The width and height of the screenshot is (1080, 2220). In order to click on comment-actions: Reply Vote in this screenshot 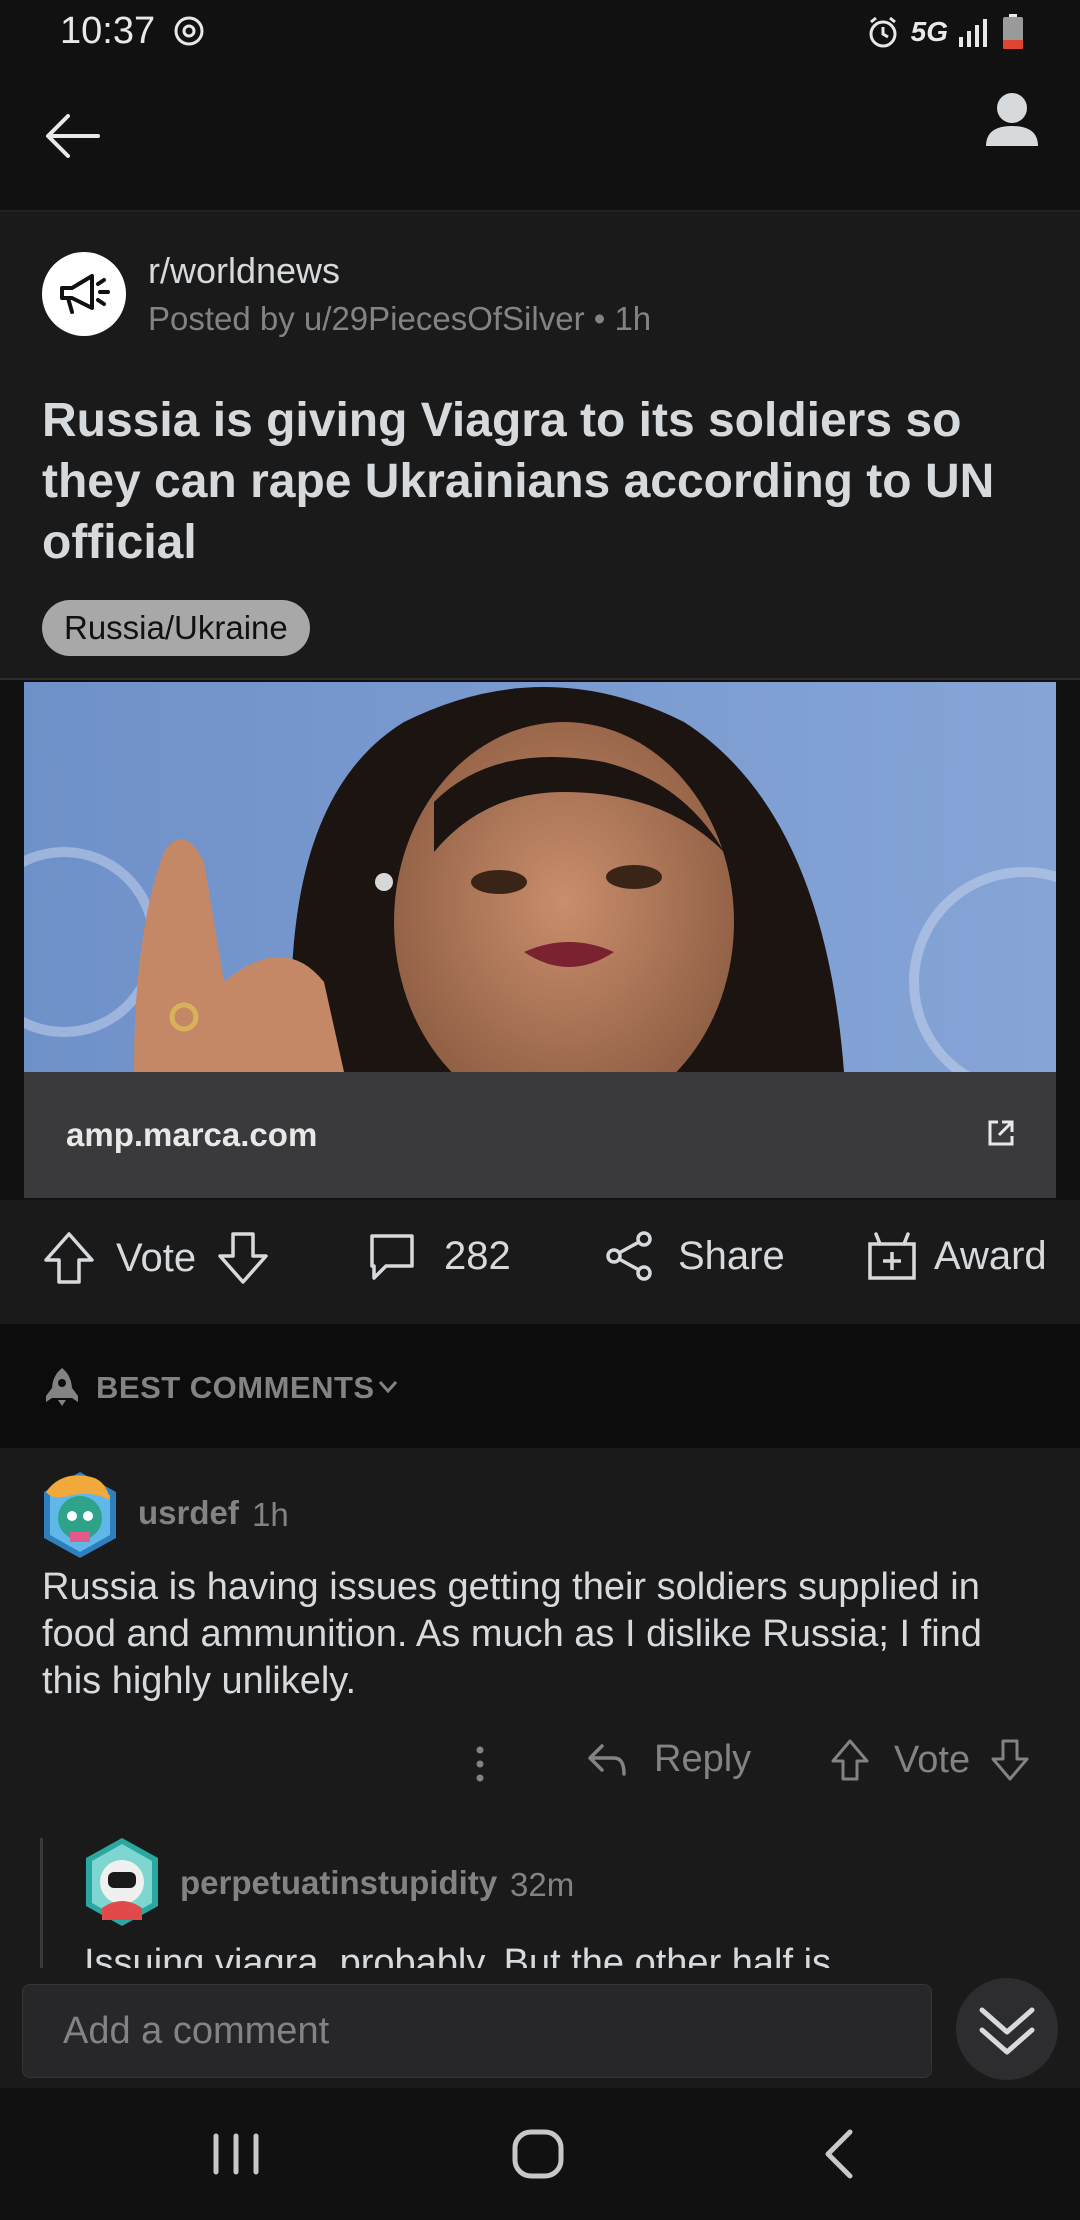, I will do `click(540, 1768)`.